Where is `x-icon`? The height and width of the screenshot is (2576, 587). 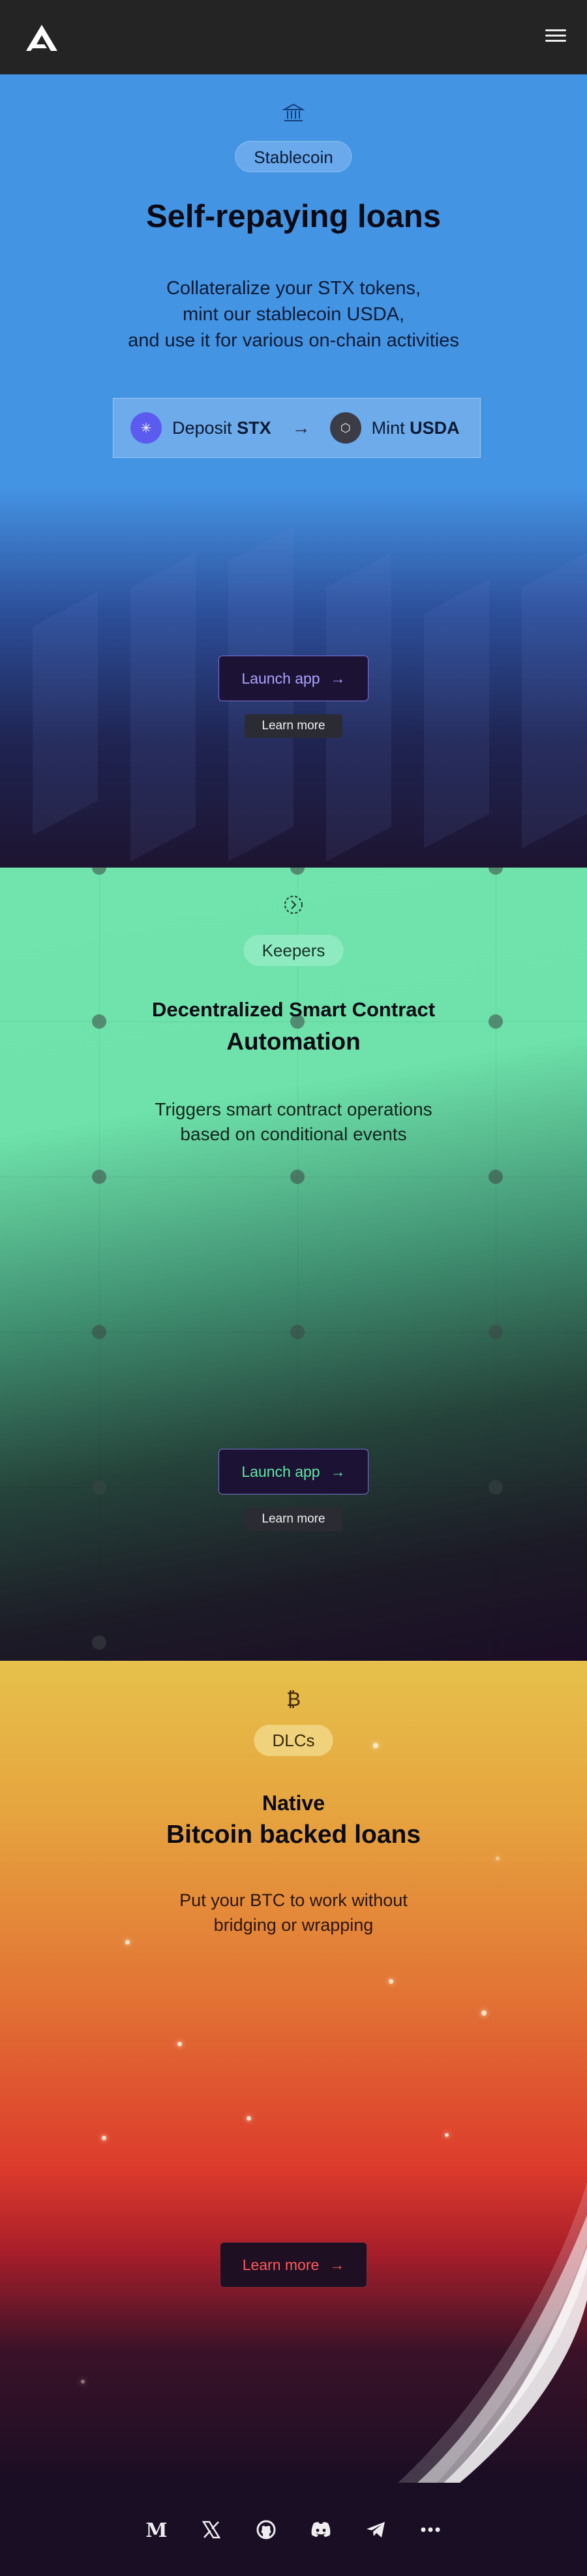 x-icon is located at coordinates (211, 2530).